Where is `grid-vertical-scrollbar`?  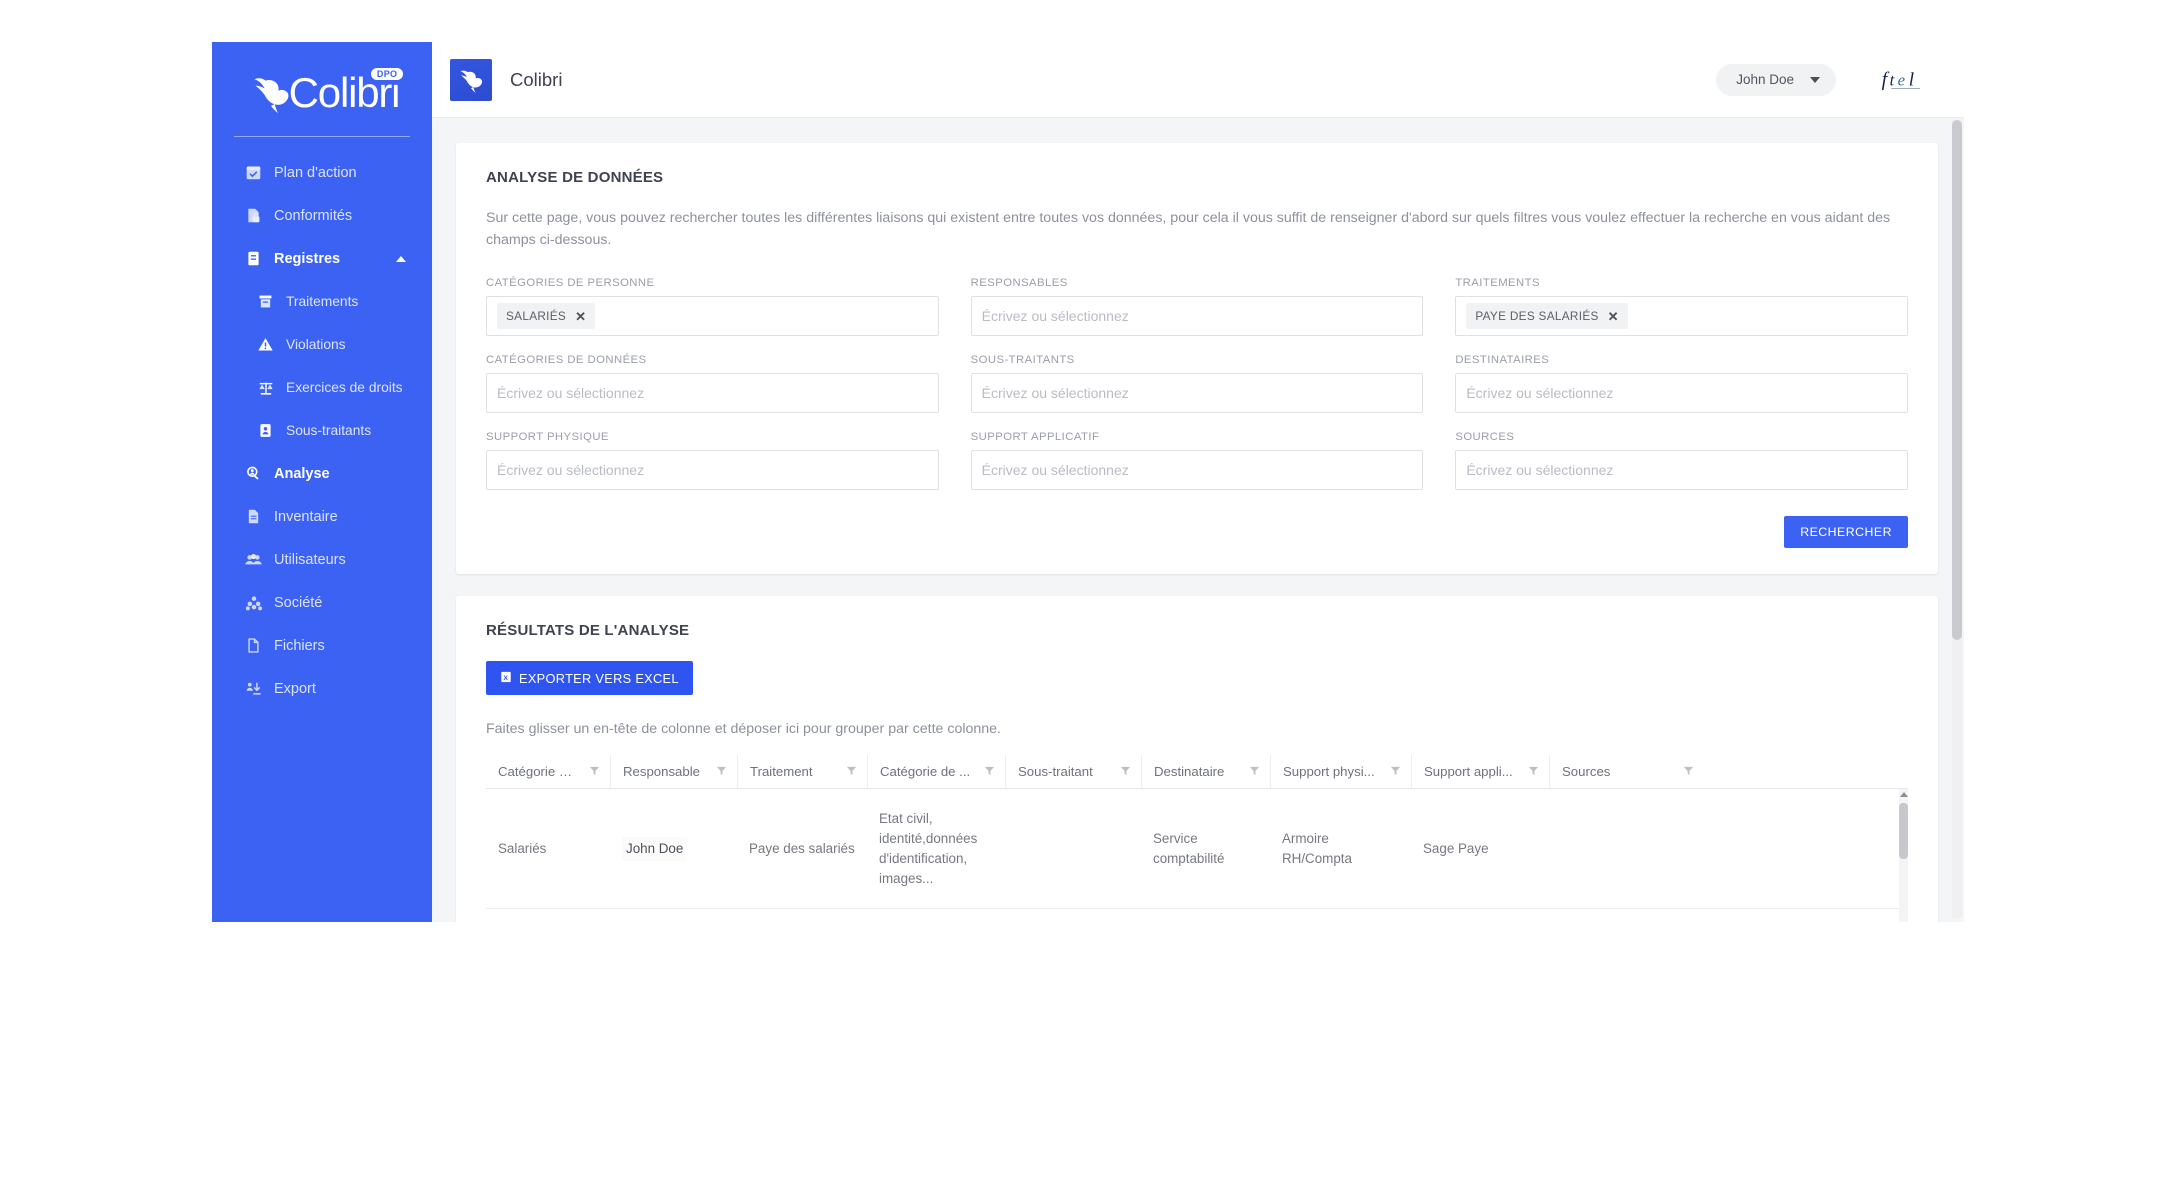
grid-vertical-scrollbar is located at coordinates (1903, 855).